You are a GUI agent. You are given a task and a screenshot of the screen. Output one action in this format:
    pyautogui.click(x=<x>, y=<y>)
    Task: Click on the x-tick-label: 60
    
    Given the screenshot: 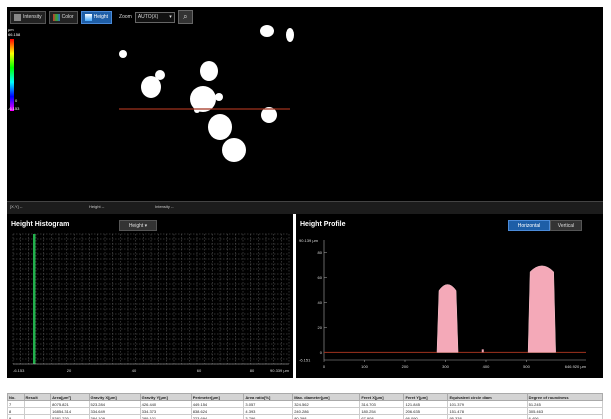 What is the action you would take?
    pyautogui.click(x=199, y=370)
    